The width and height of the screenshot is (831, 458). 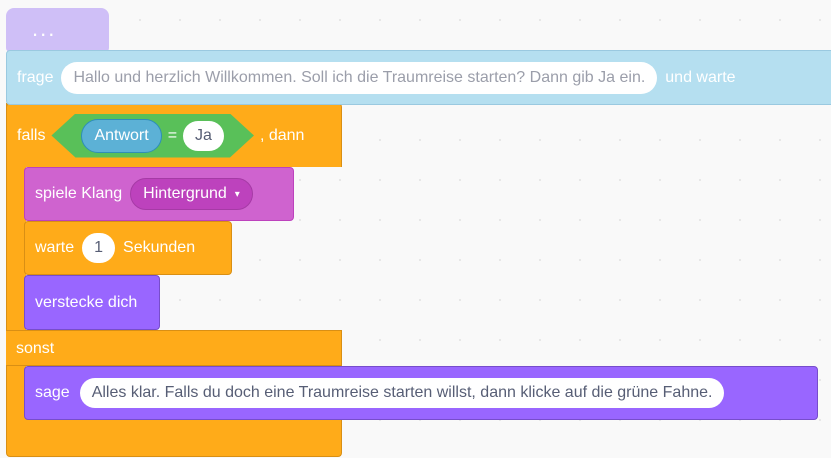 I want to click on ask-label: frage, so click(x=35, y=77).